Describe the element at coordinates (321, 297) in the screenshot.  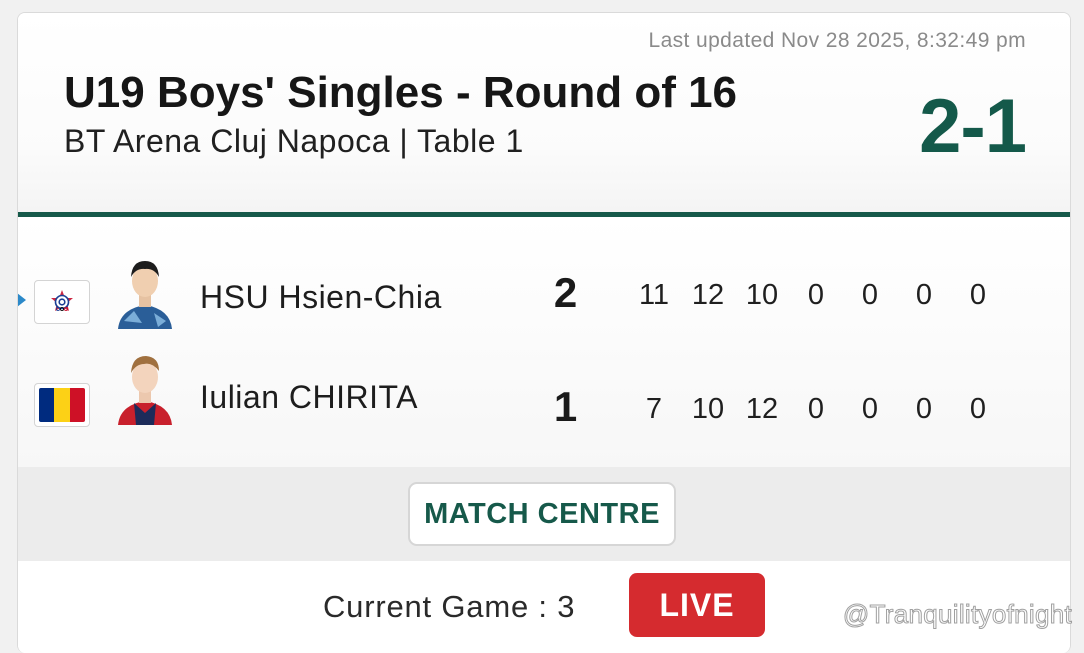
I see `player-name: HSU Hsien-Chia` at that location.